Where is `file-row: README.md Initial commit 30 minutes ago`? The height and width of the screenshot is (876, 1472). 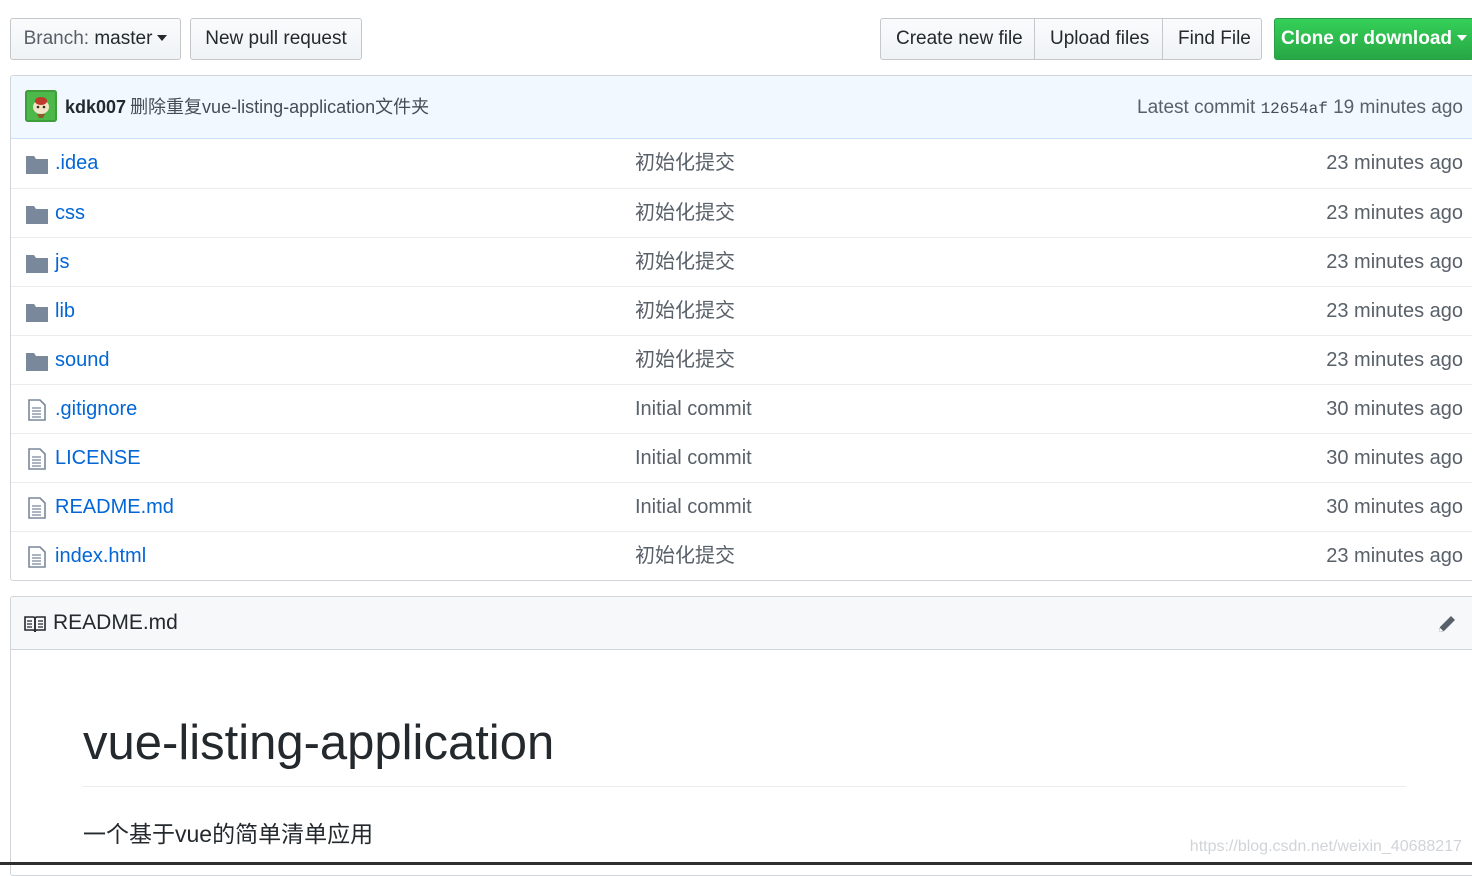 file-row: README.md Initial commit 30 minutes ago is located at coordinates (741, 506).